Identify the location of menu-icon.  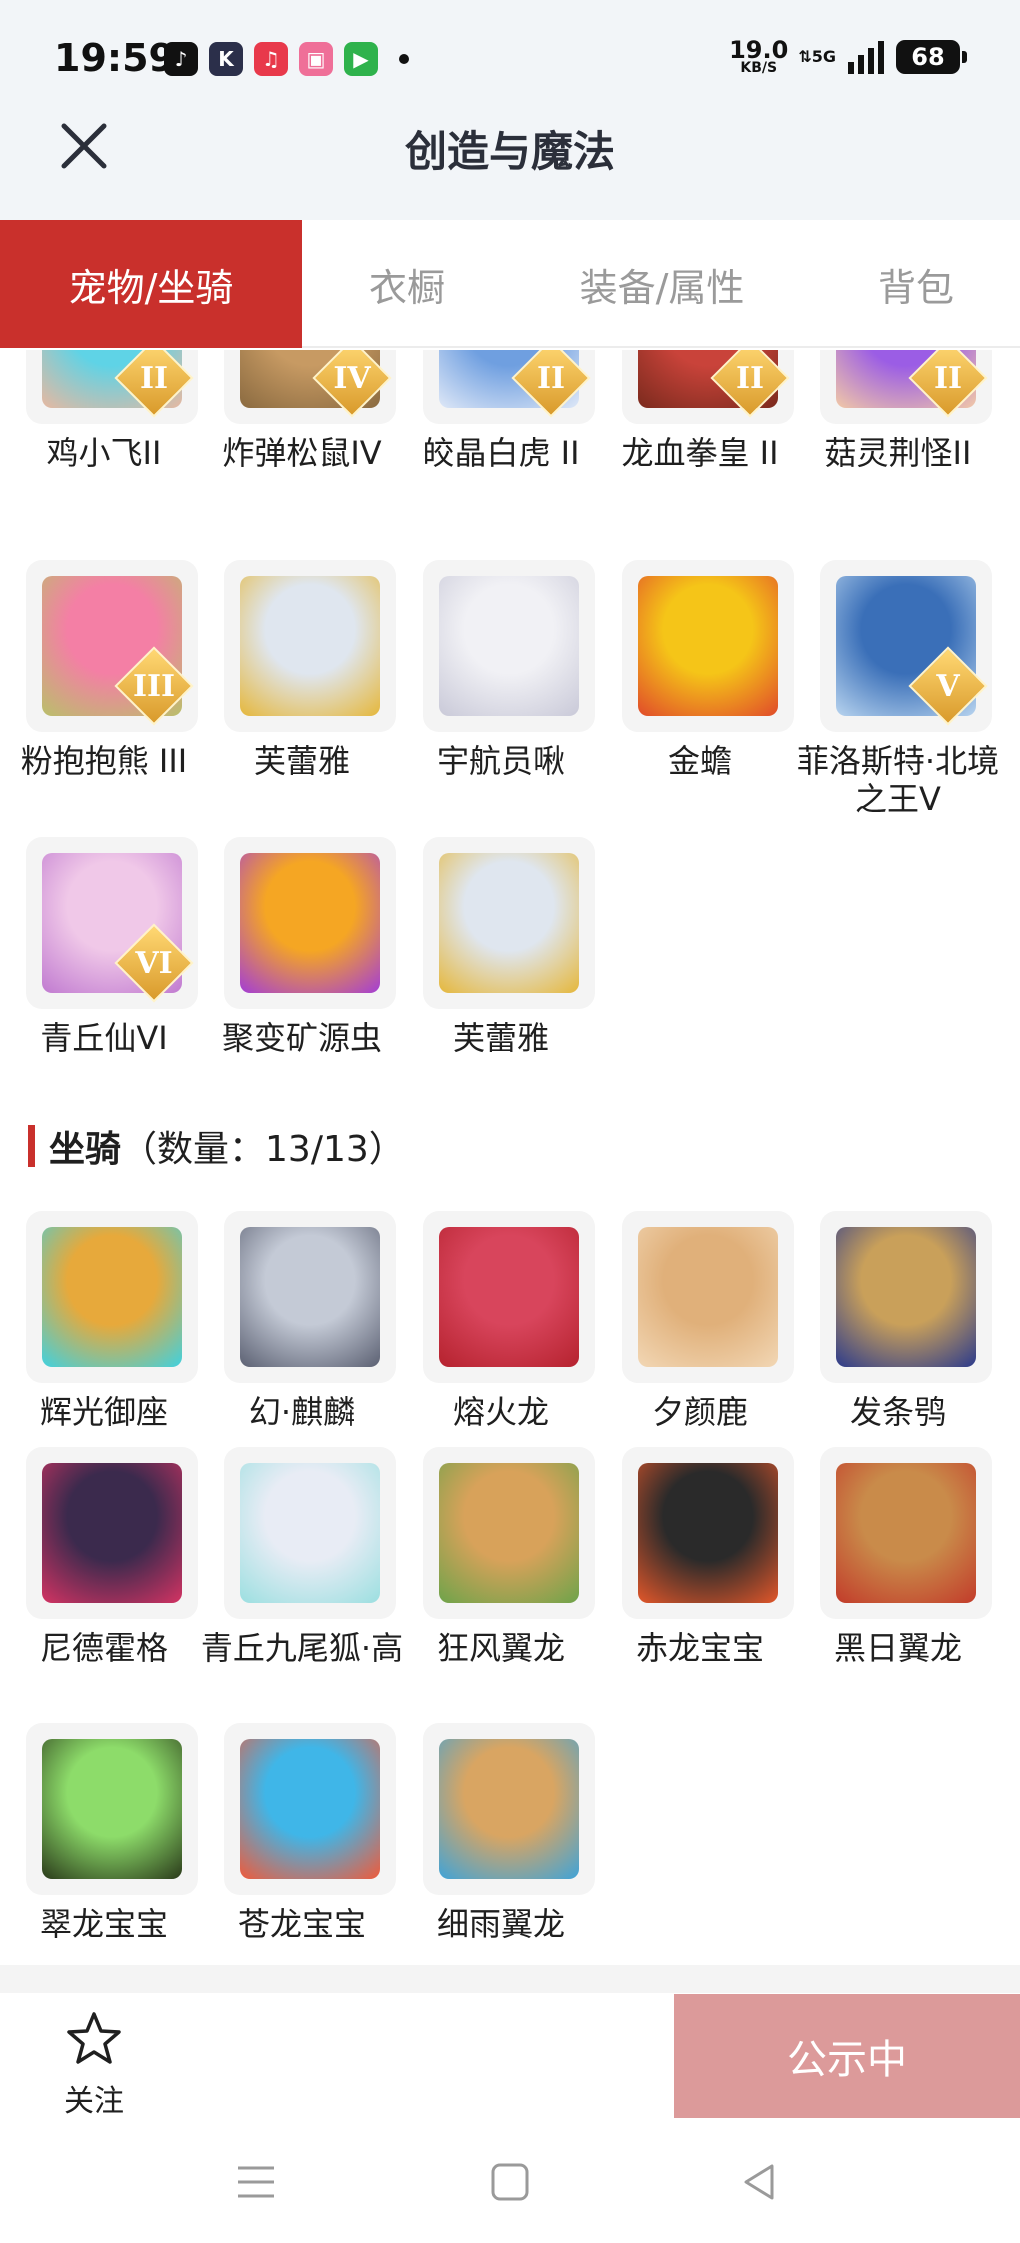
(256, 2182).